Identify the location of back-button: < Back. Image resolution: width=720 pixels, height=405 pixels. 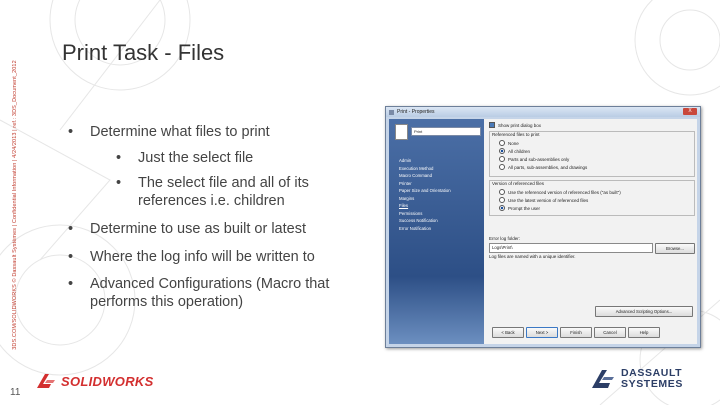
(508, 332).